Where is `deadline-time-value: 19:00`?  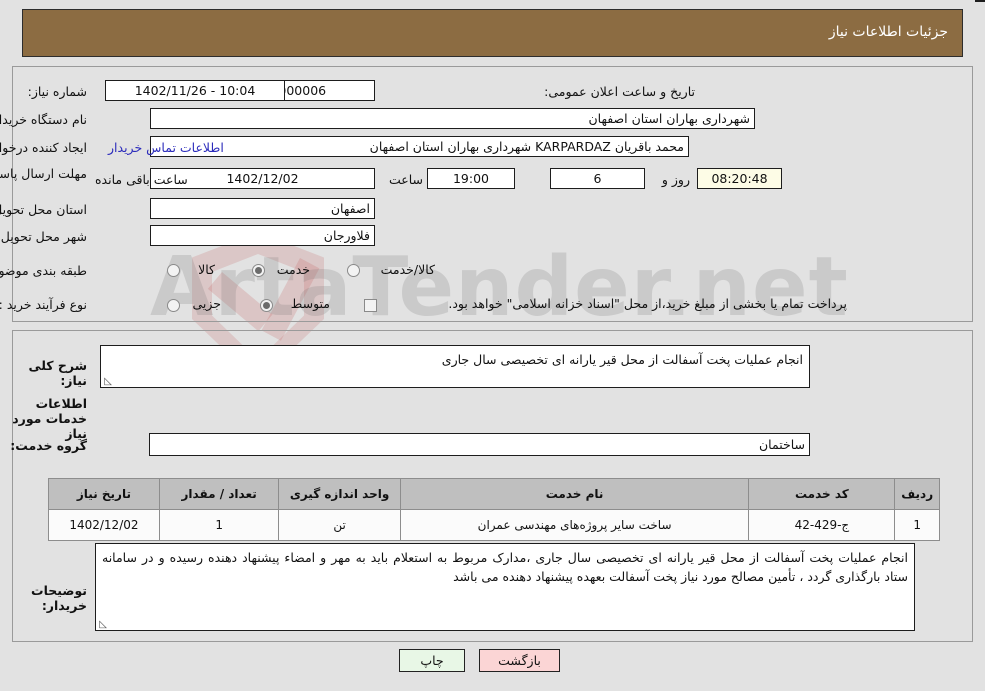
deadline-time-value: 19:00 is located at coordinates (471, 178).